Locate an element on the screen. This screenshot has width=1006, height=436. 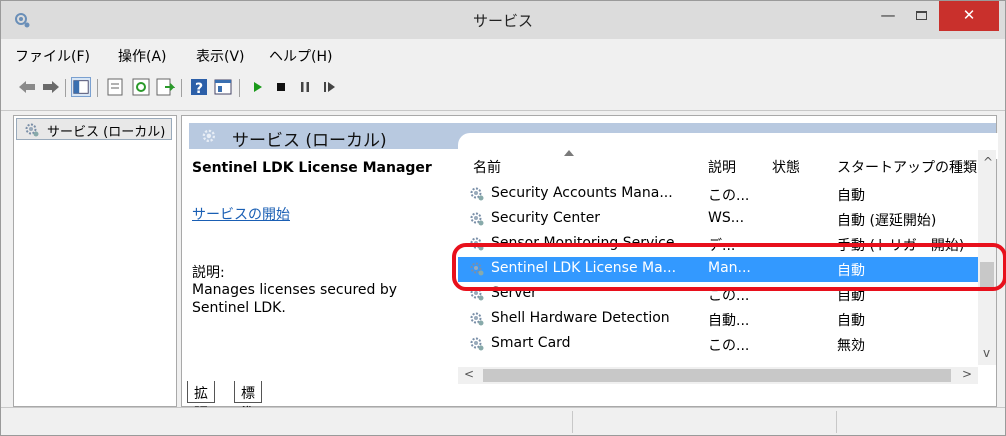
maximize-icon is located at coordinates (921, 15).